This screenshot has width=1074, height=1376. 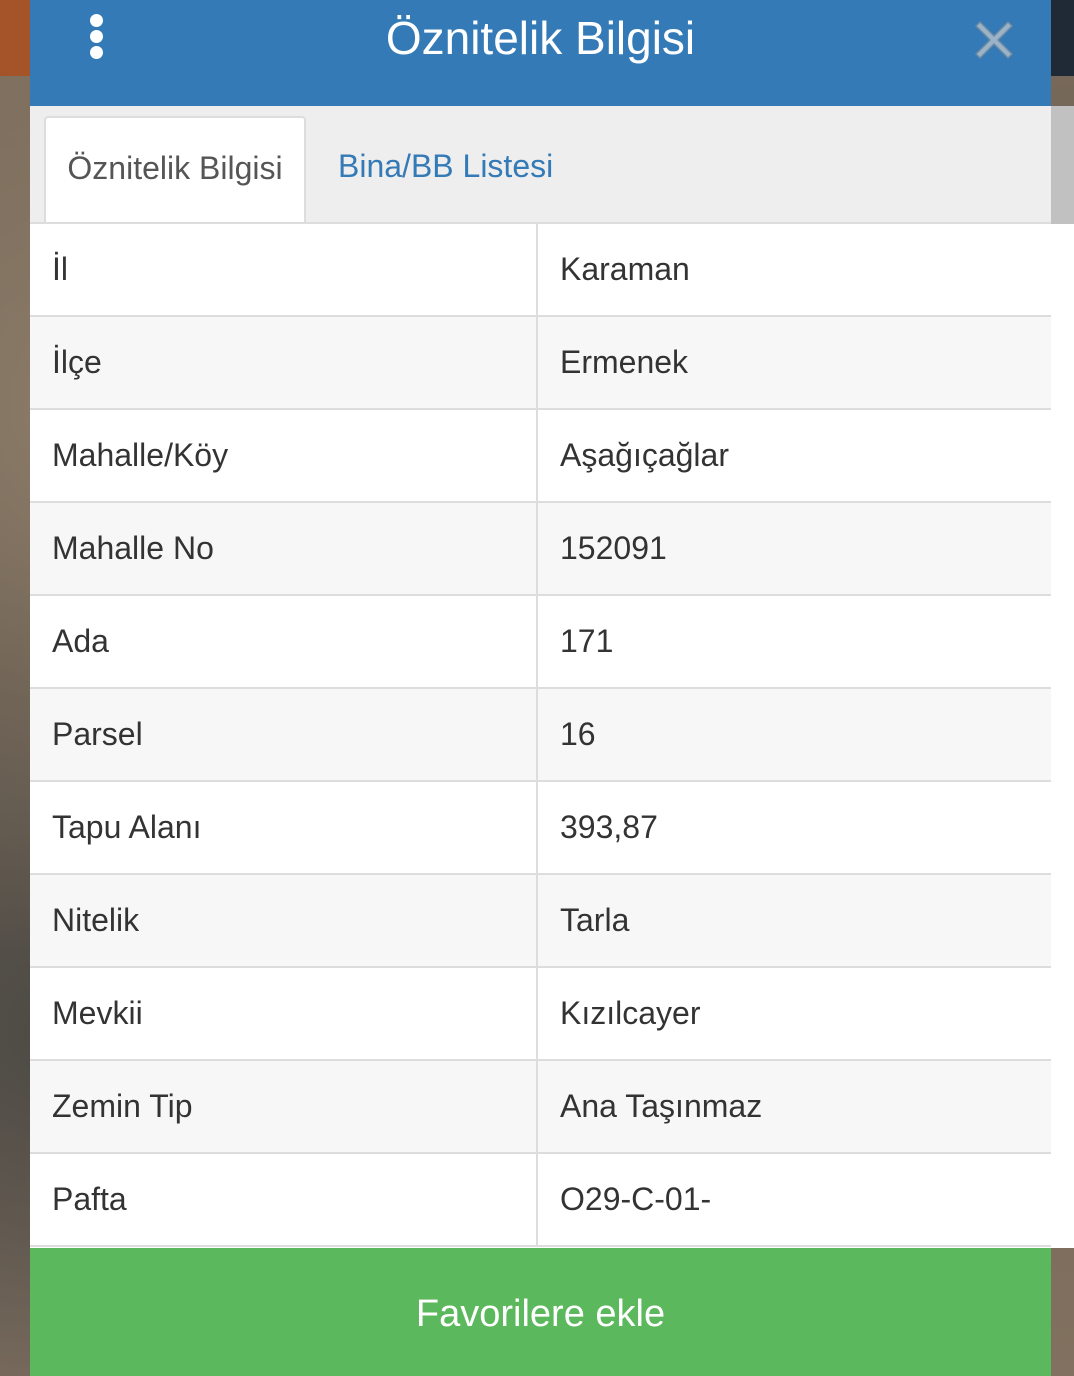 What do you see at coordinates (793, 1106) in the screenshot?
I see `attribute-value: Ana Taşınmaz` at bounding box center [793, 1106].